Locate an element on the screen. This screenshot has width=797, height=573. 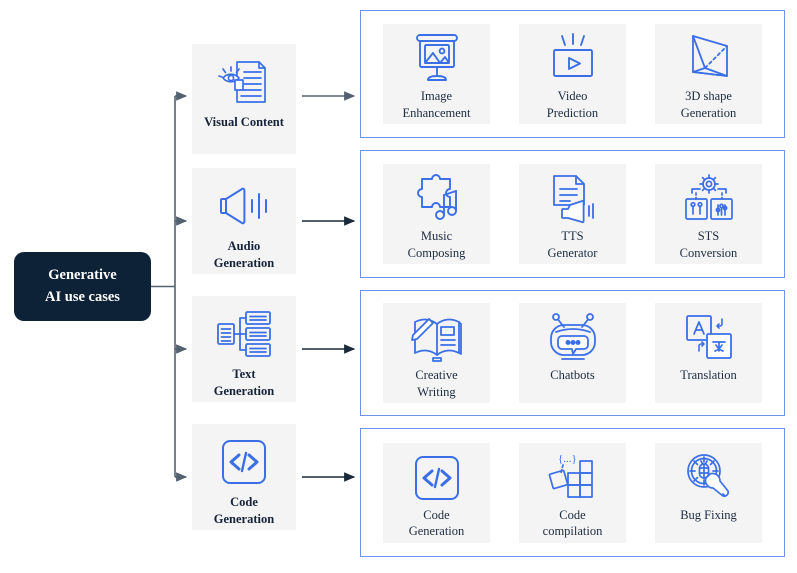
card-label: Image Enhancement is located at coordinates (436, 104).